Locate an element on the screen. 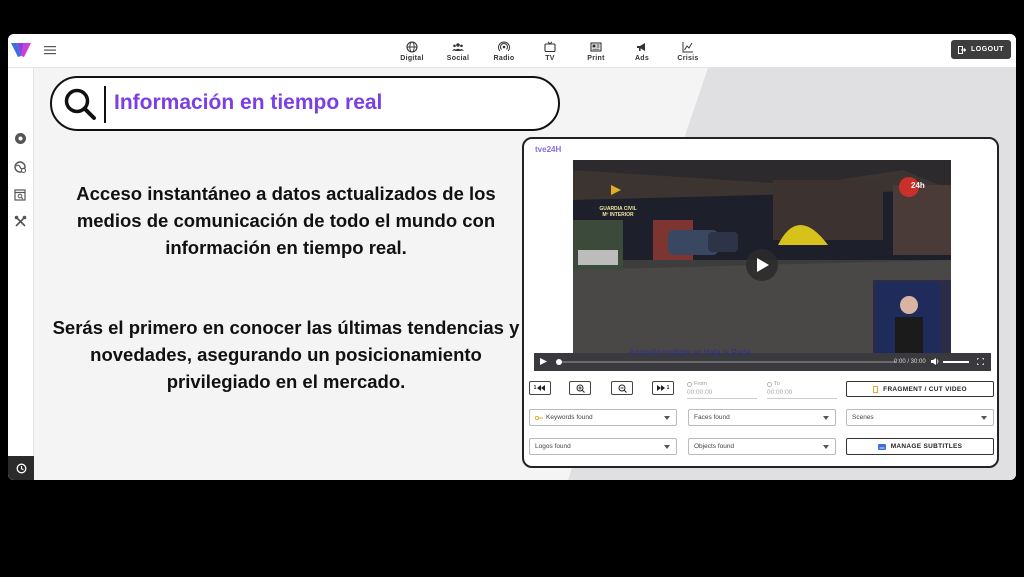  from-value: 00:00:00 is located at coordinates (722, 394).